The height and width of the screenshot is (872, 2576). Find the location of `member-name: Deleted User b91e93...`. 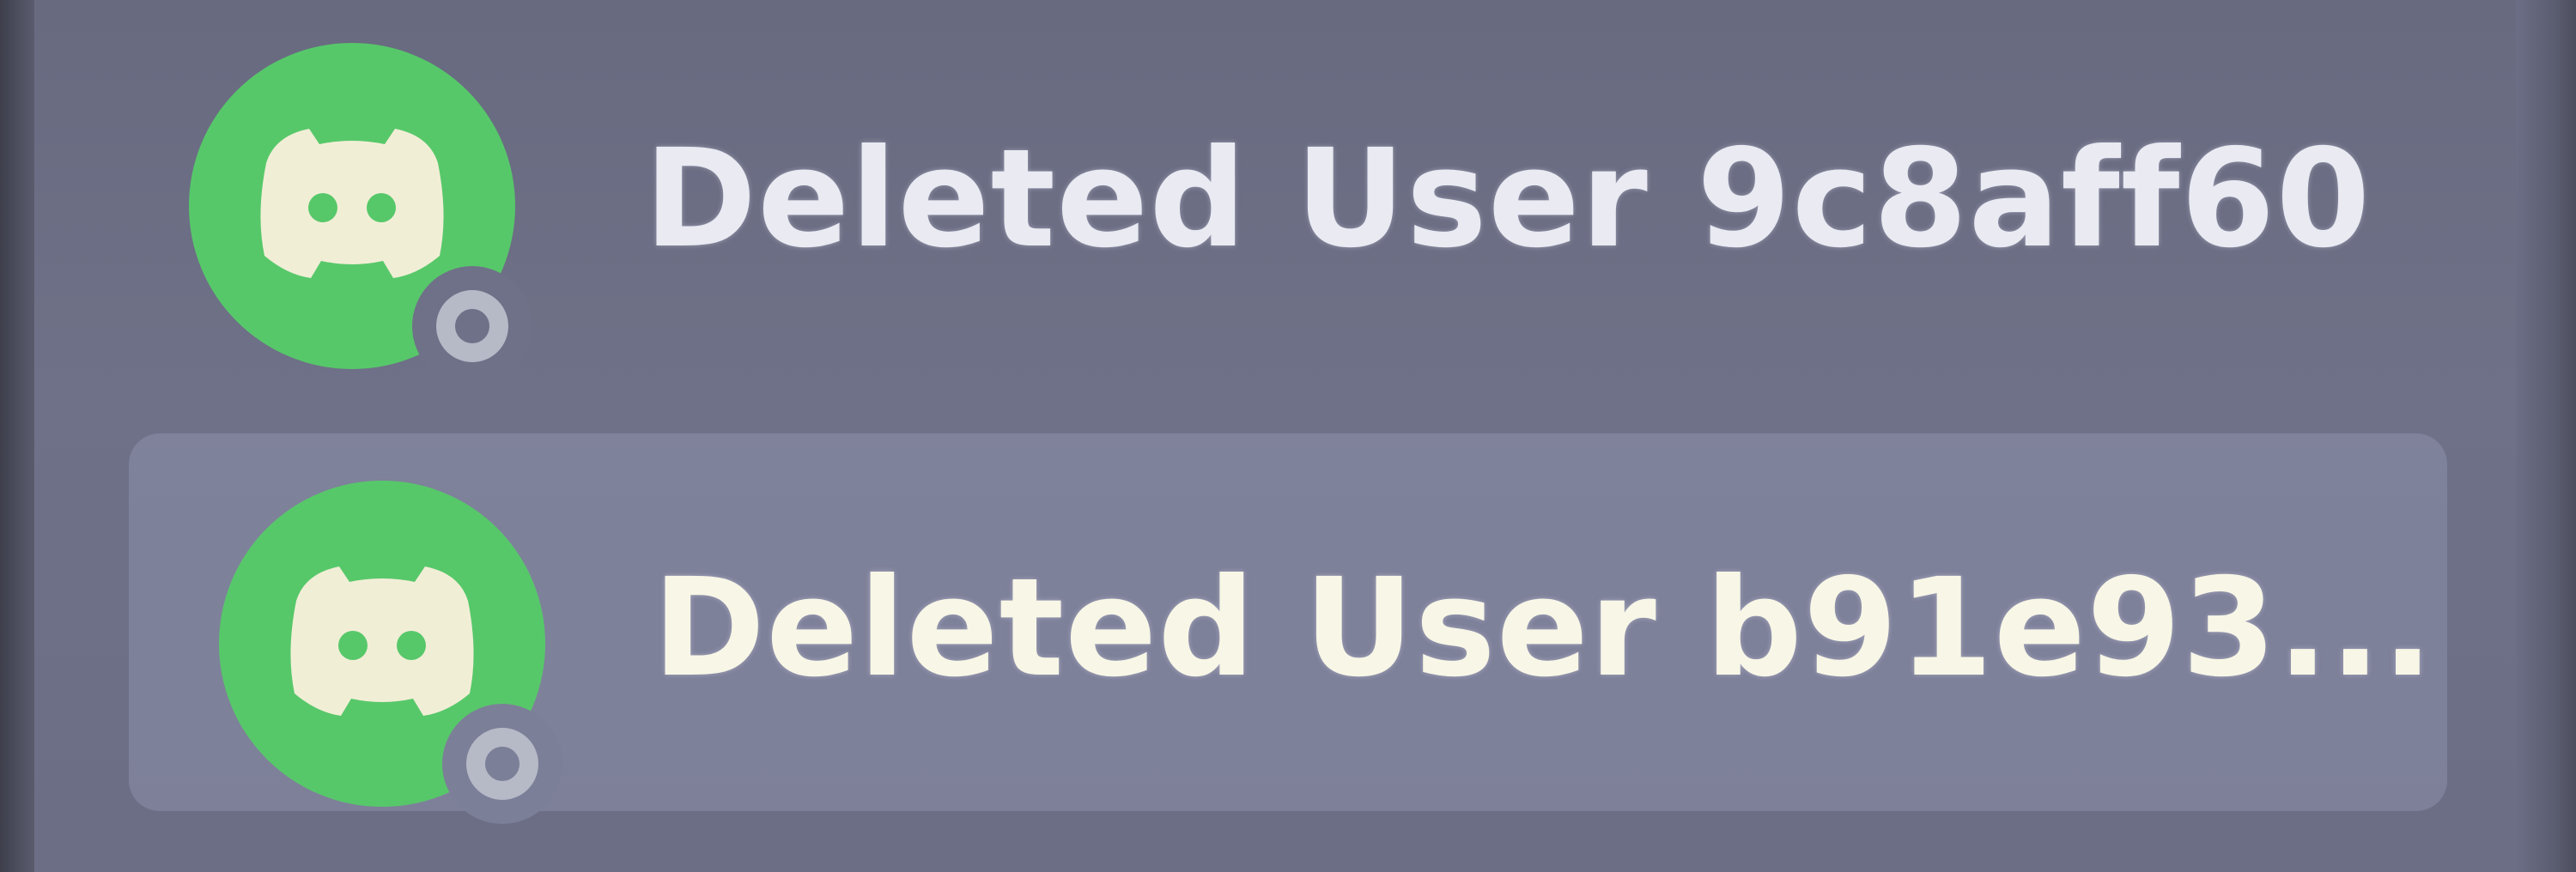

member-name: Deleted User b91e93... is located at coordinates (1543, 628).